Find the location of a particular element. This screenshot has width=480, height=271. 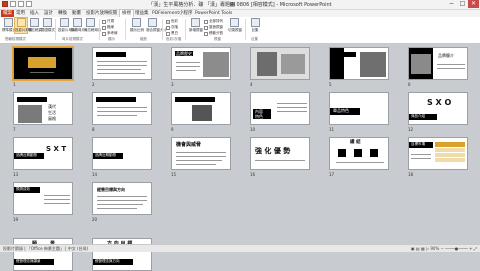

status-text: 投影片節錄 | 「Office 佈景主題」 | 中文 (台灣) is located at coordinates (46, 248).